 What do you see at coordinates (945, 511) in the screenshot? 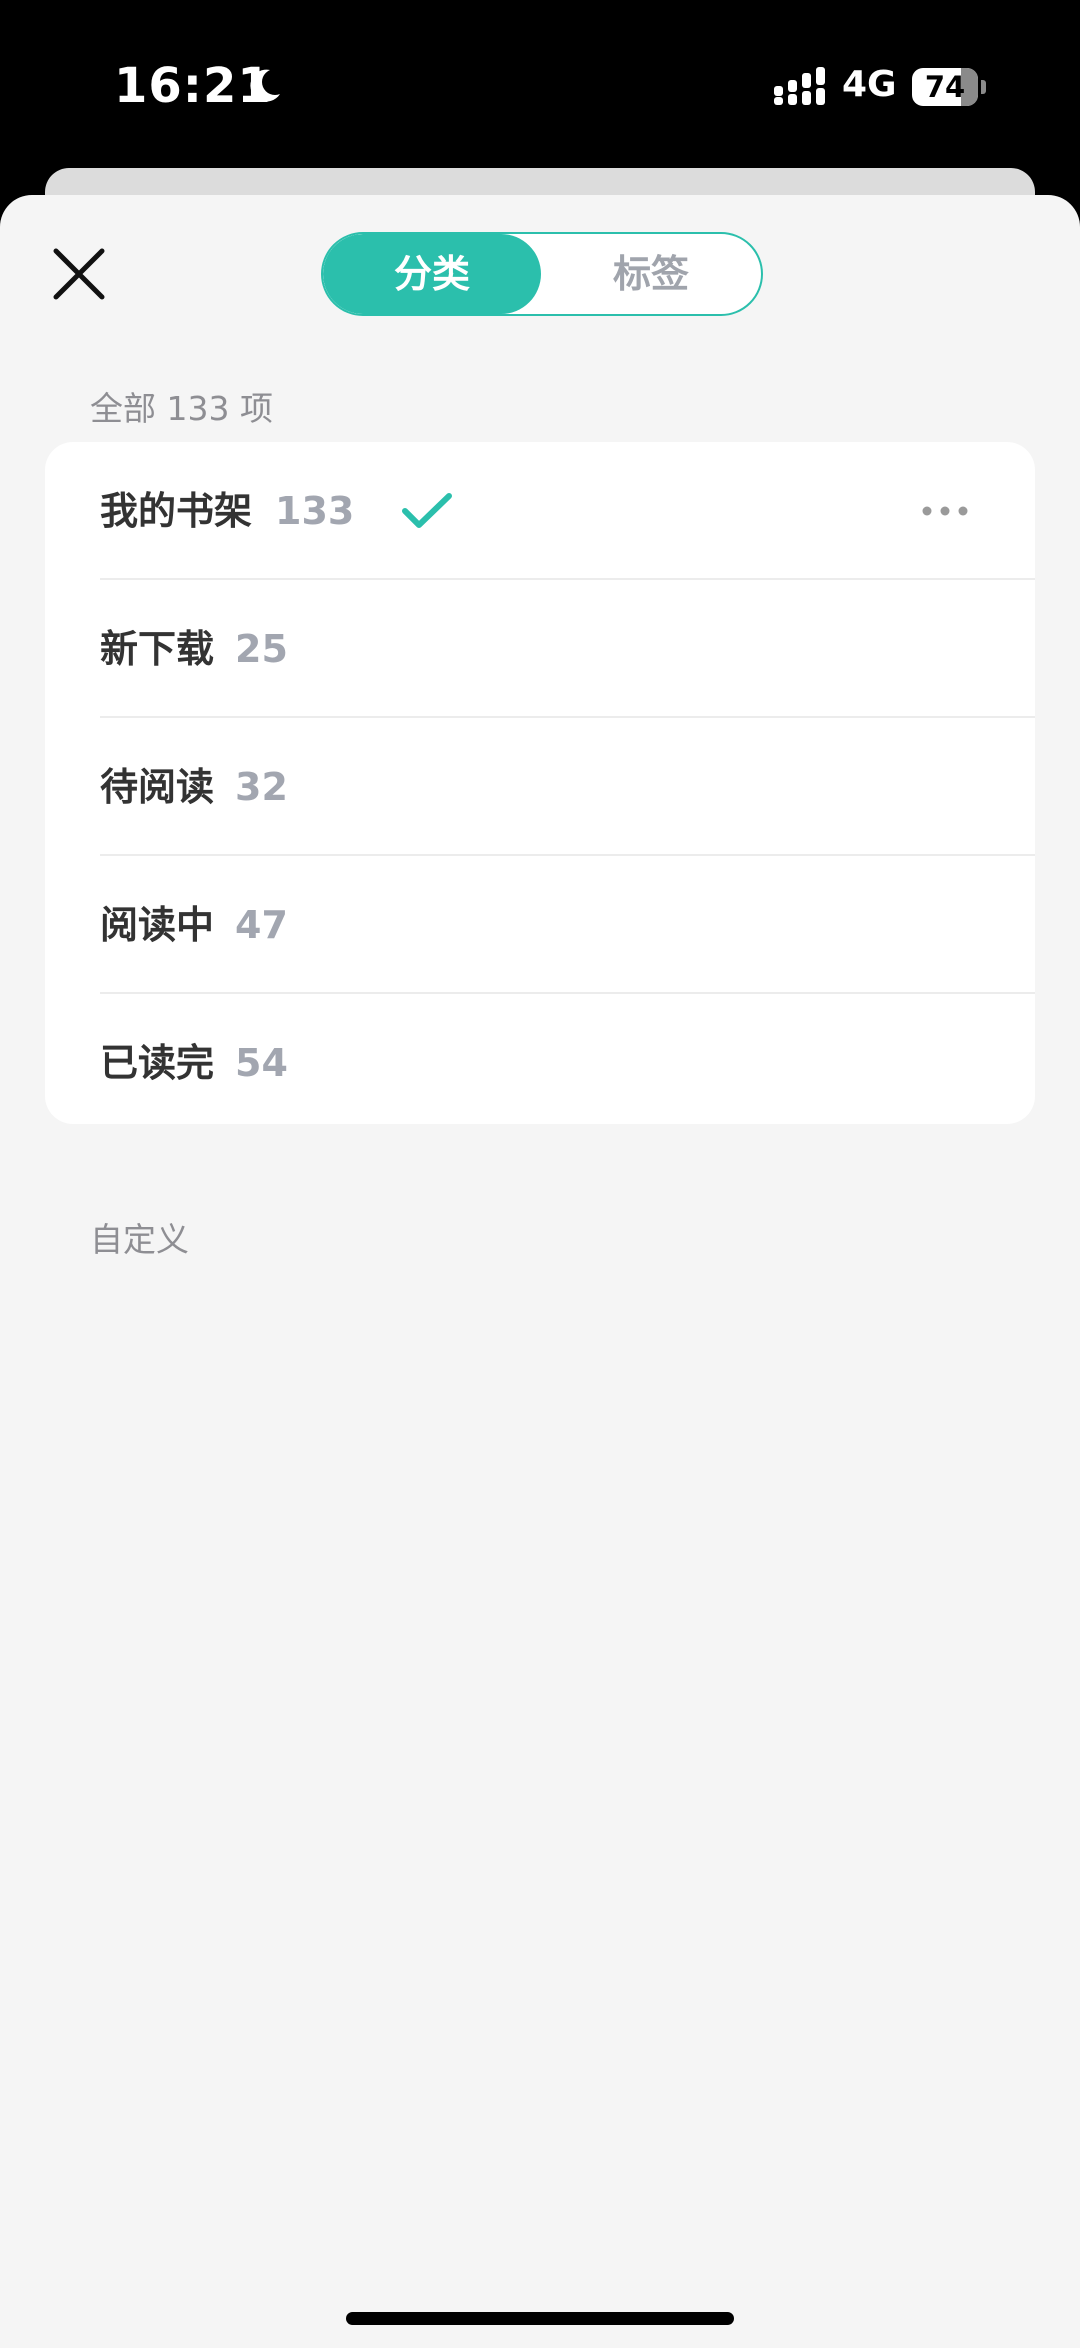
I see `more-icon` at bounding box center [945, 511].